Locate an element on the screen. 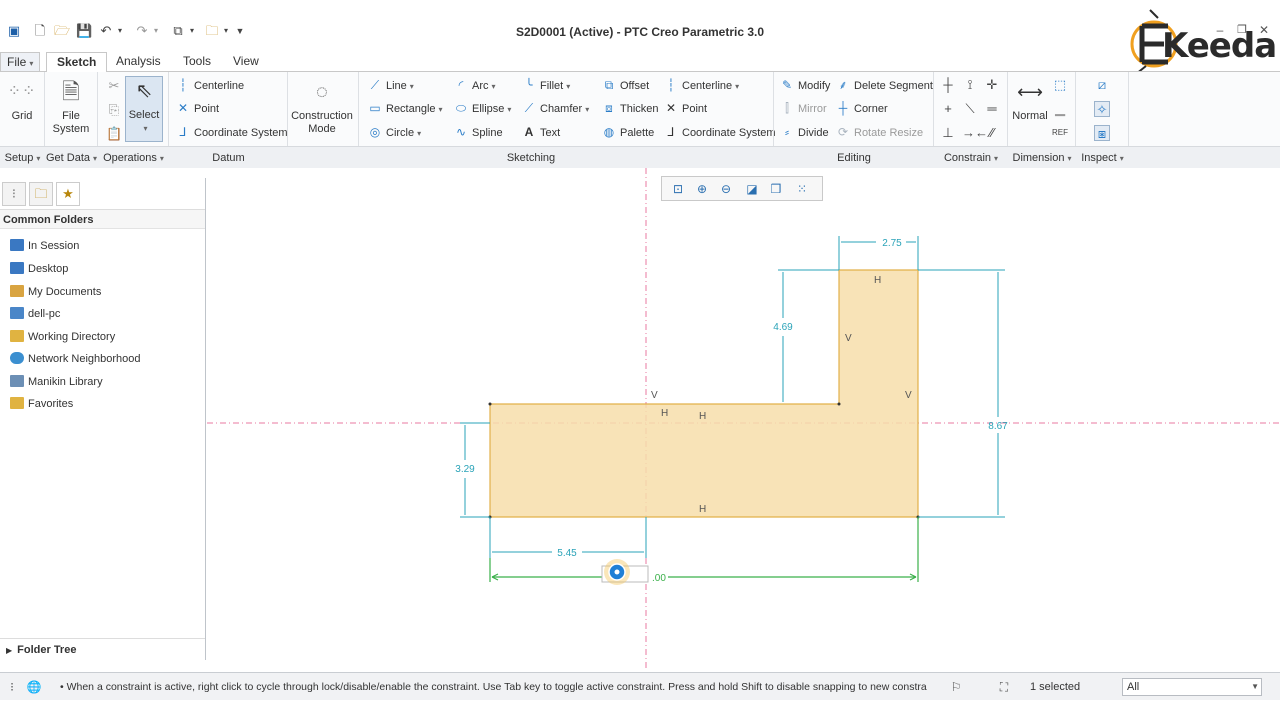  parallel-constraint-icon: ∕∕ is located at coordinates (992, 133).